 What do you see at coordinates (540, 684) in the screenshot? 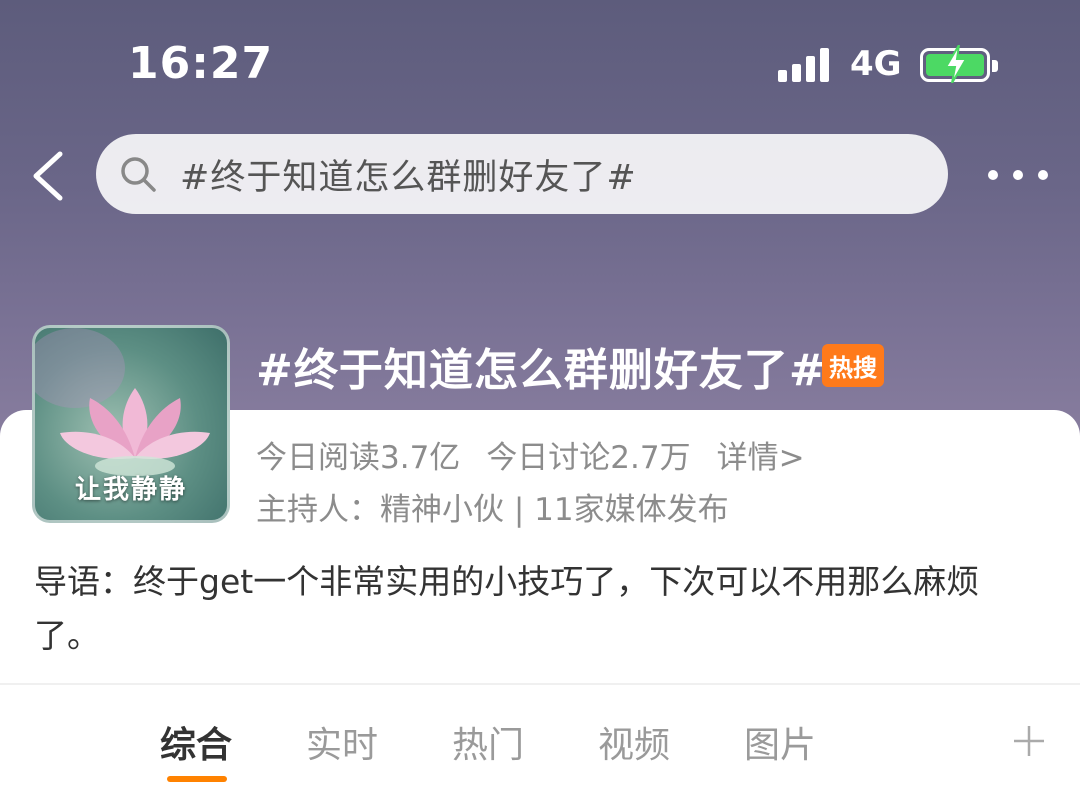
I see `divider` at bounding box center [540, 684].